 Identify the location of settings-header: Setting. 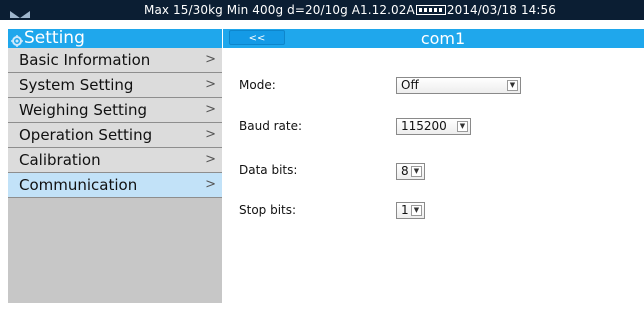
(115, 38).